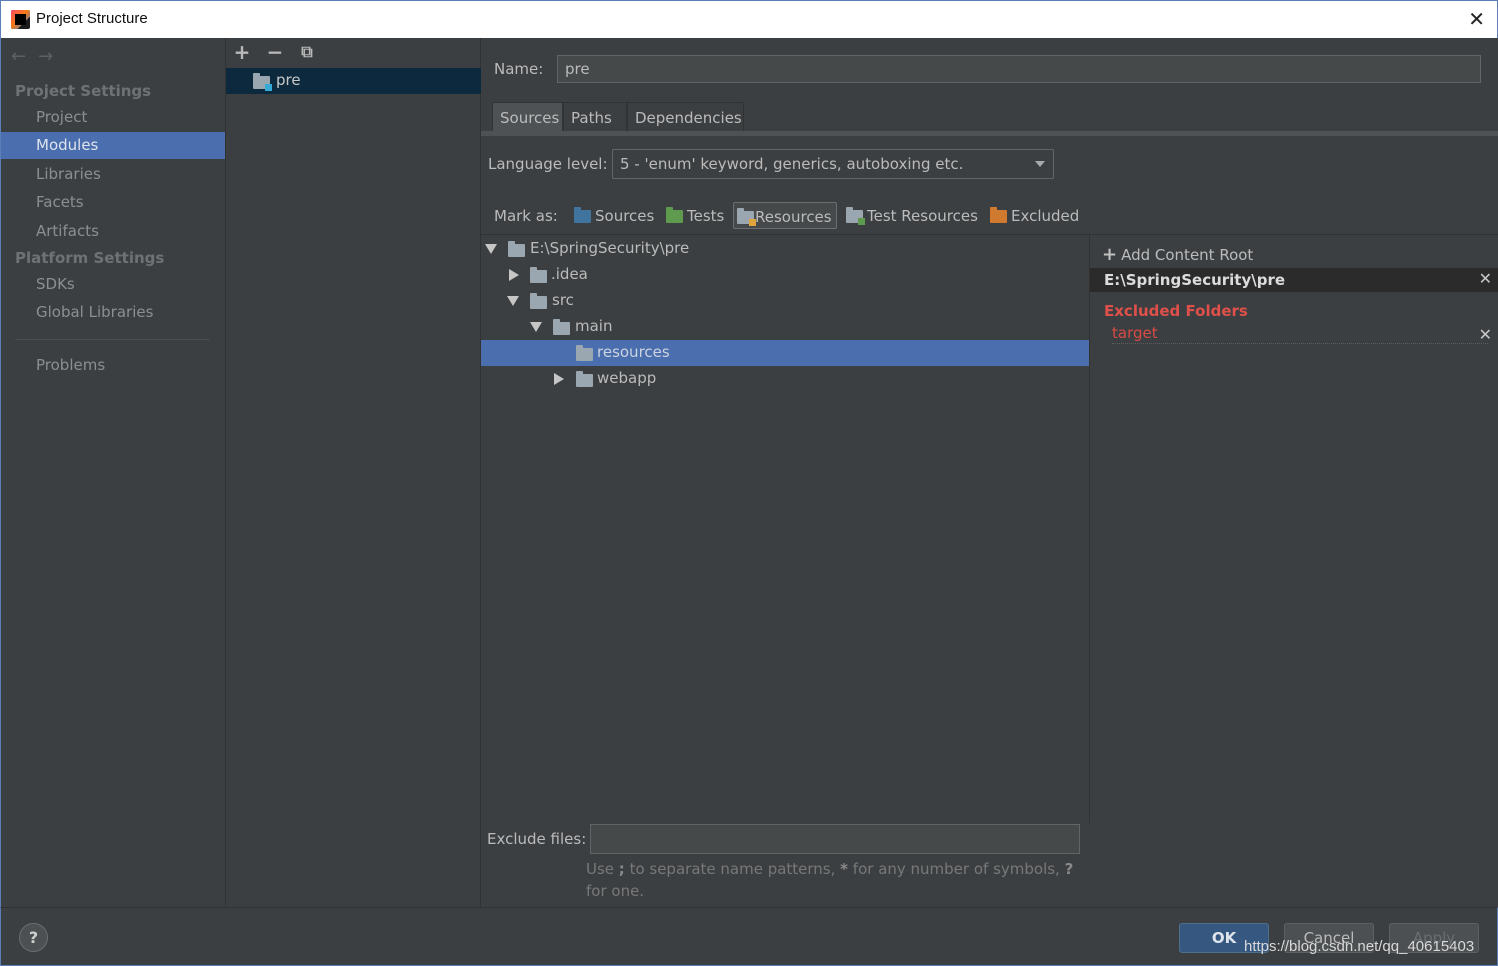  I want to click on mark-as-excluded-label: Excluded, so click(1045, 216).